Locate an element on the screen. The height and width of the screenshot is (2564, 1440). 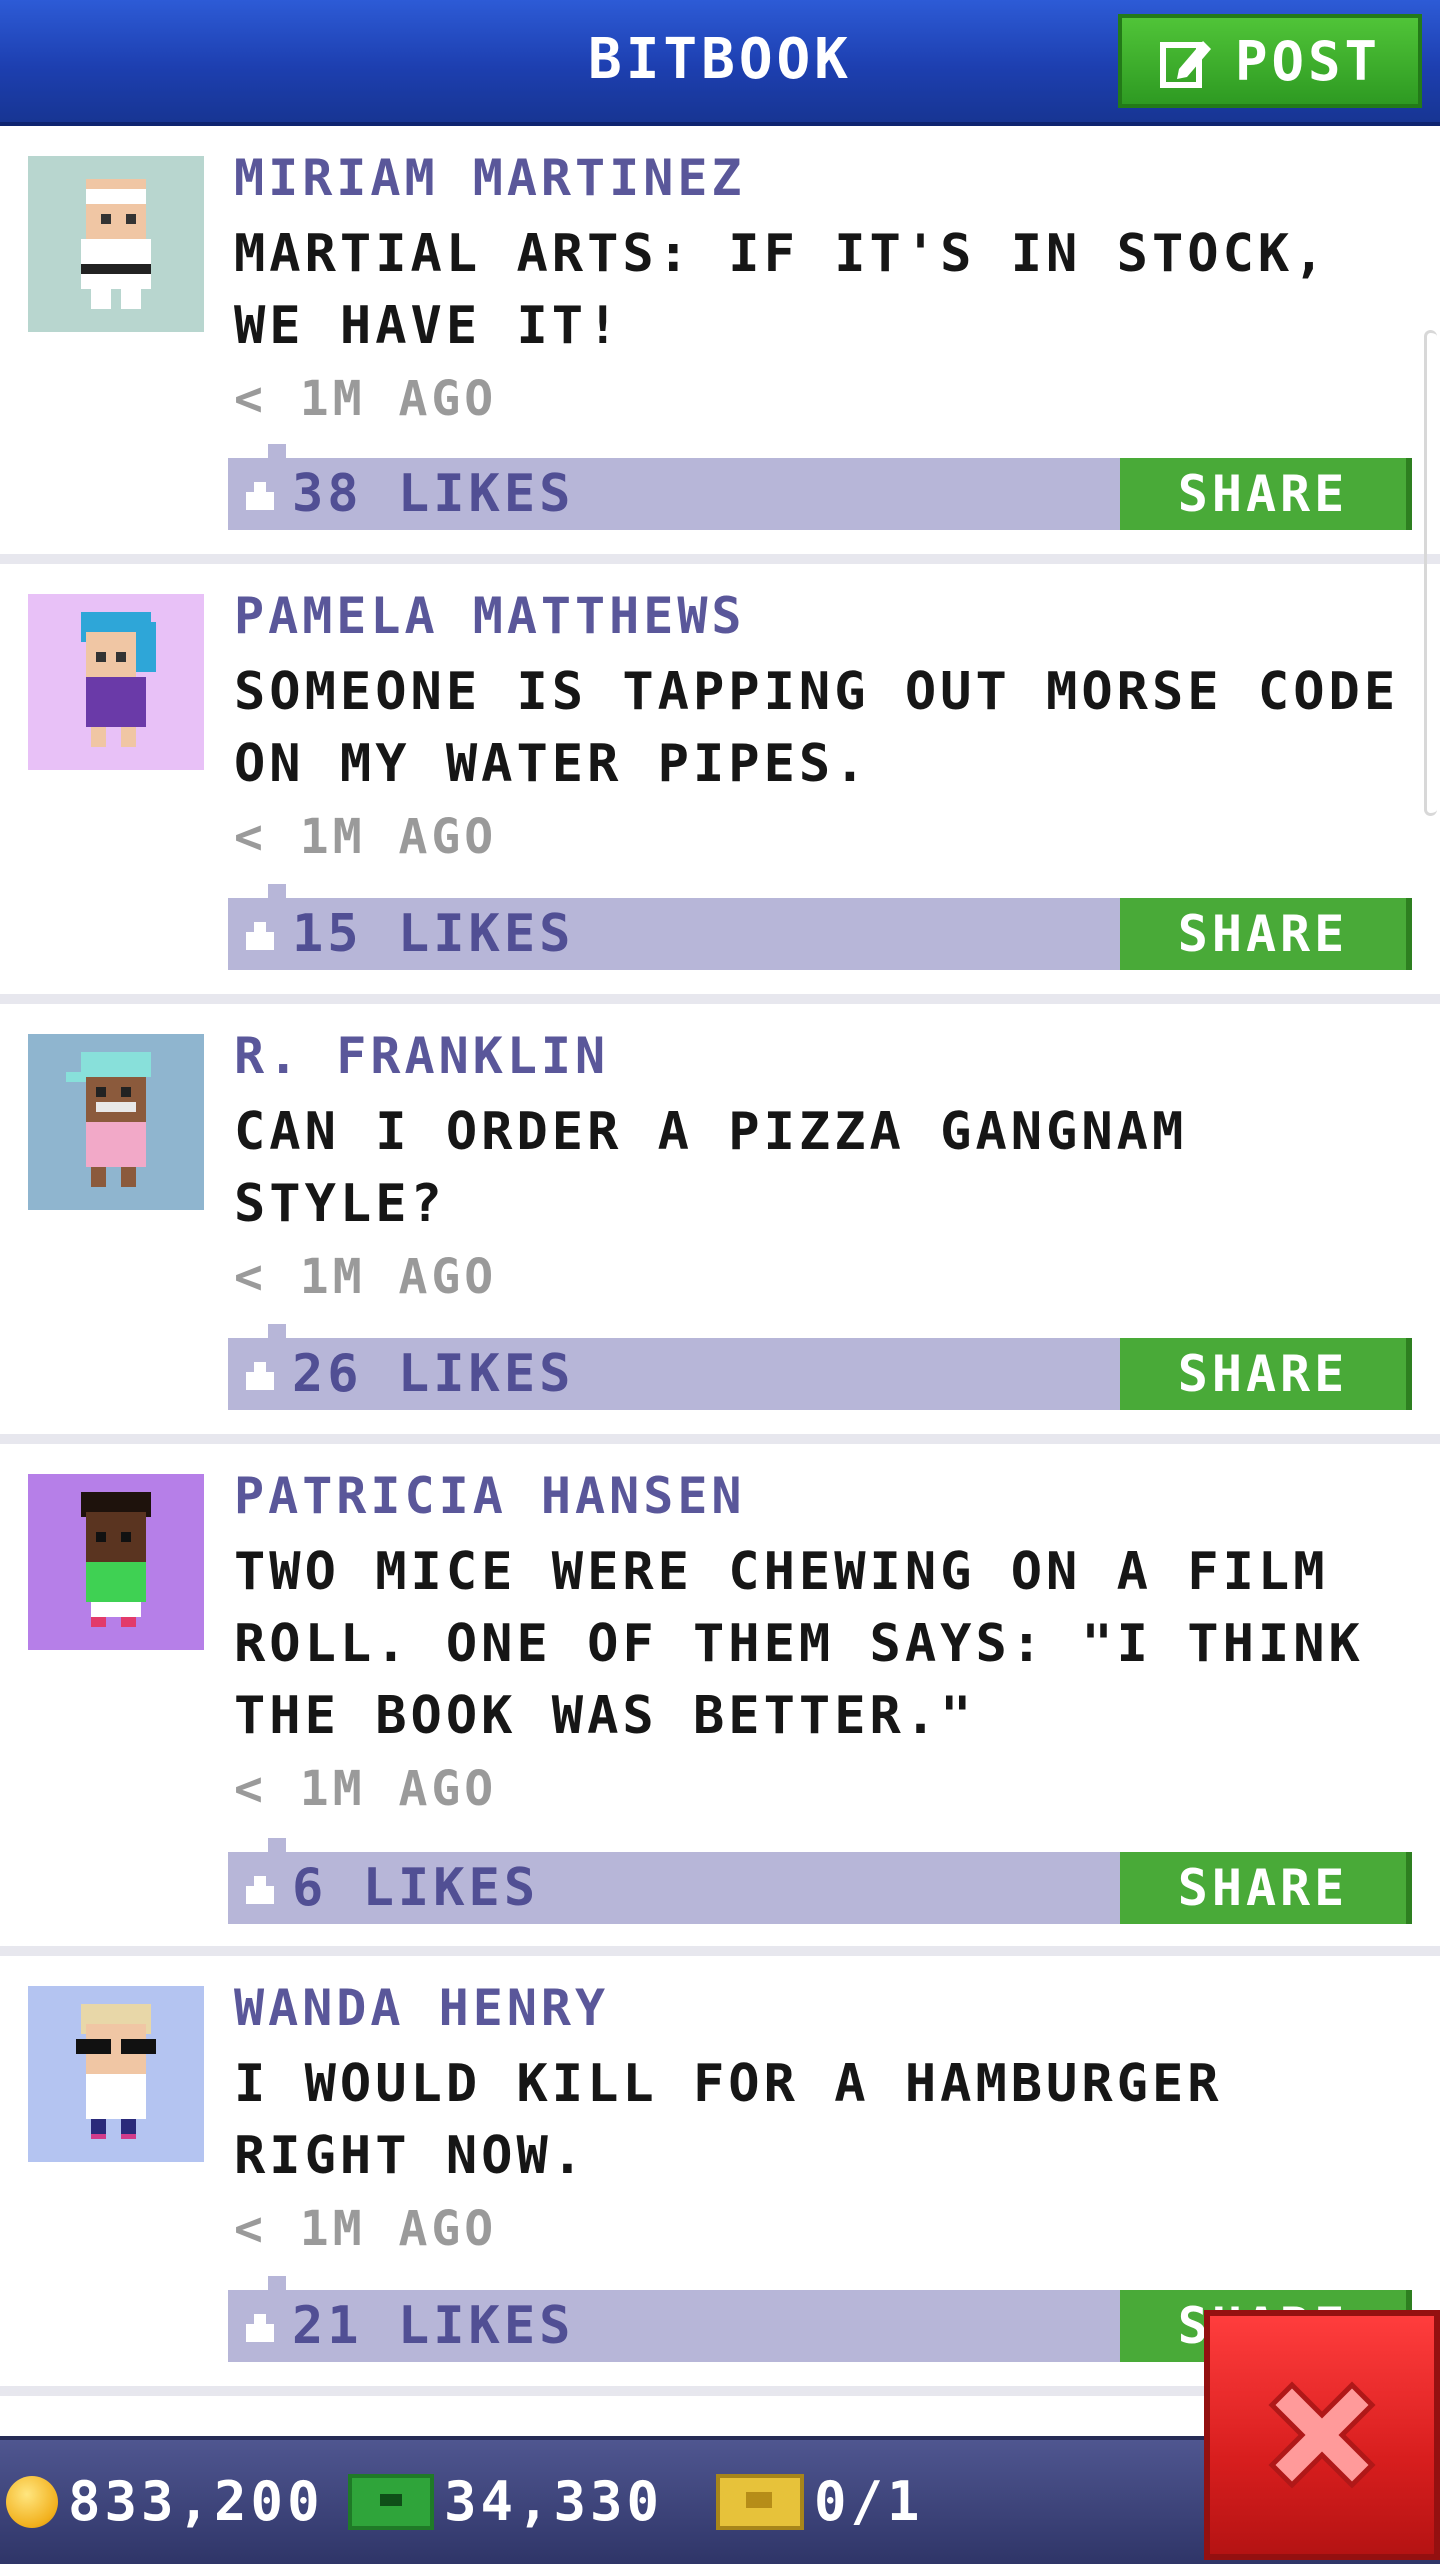
post-author: PAMELA MATTHEWS is located at coordinates (824, 616).